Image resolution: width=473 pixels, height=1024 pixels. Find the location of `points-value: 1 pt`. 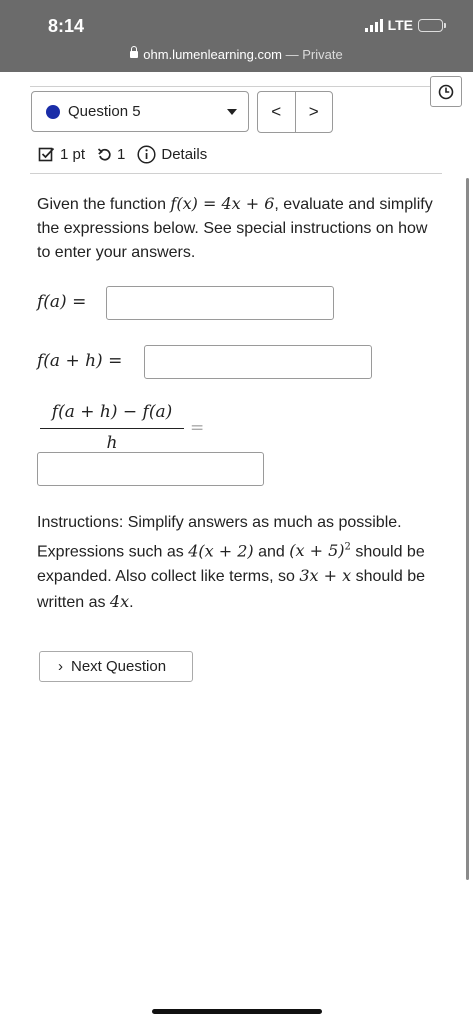

points-value: 1 pt is located at coordinates (73, 154).